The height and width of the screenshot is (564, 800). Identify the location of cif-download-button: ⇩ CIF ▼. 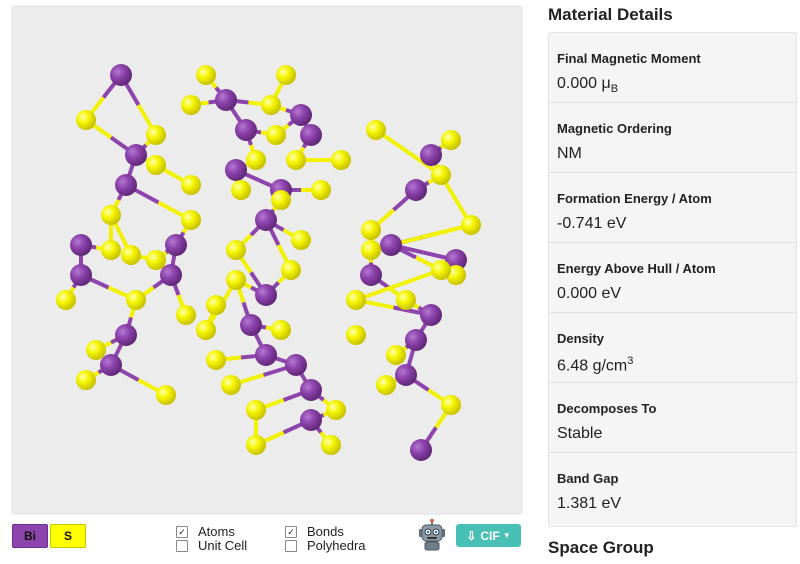
(488, 535).